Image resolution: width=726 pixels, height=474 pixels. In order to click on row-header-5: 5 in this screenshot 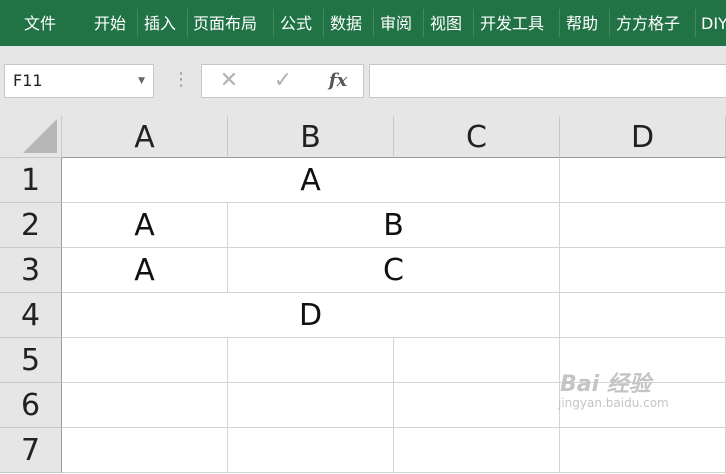, I will do `click(31, 360)`.